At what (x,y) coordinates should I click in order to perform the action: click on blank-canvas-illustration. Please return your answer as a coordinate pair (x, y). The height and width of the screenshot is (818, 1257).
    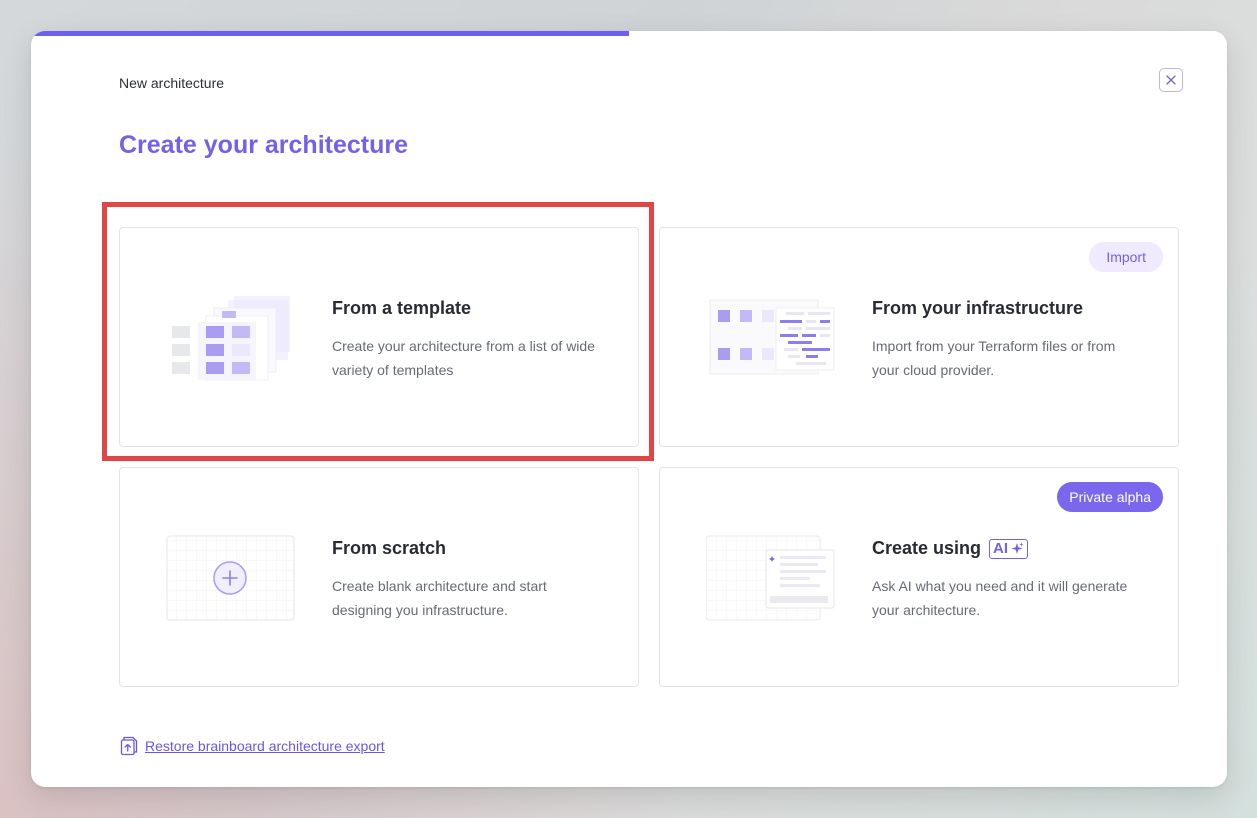
    Looking at the image, I should click on (230, 578).